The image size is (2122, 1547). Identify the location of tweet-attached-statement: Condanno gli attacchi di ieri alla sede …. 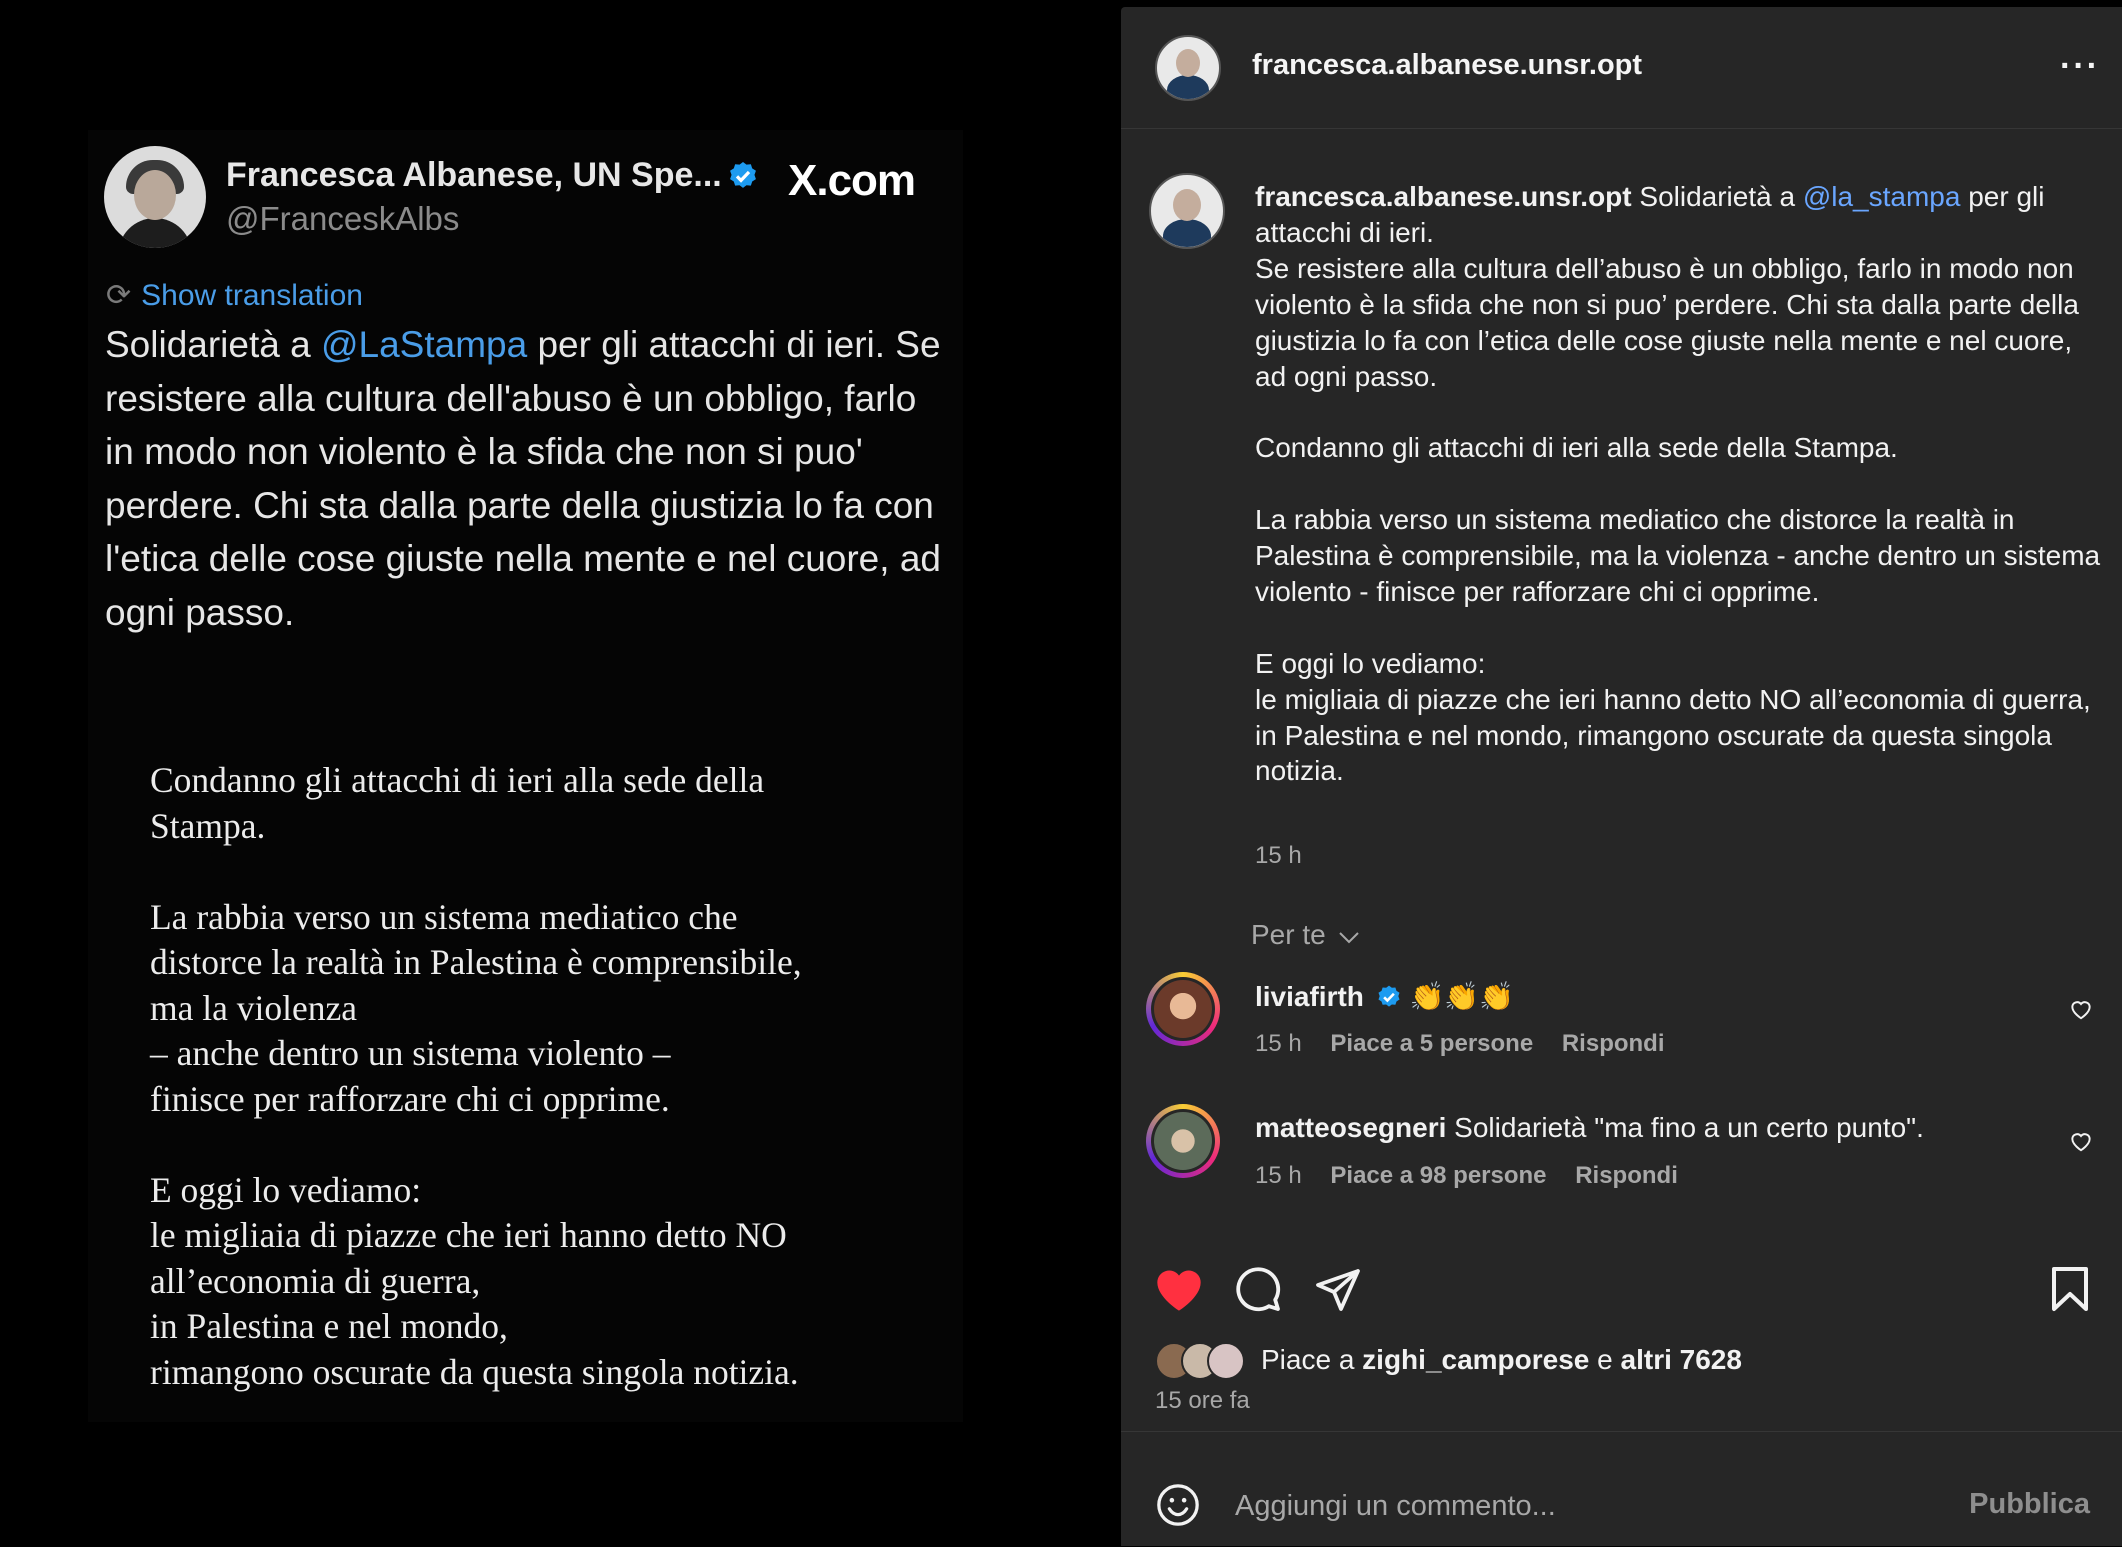
(476, 1076).